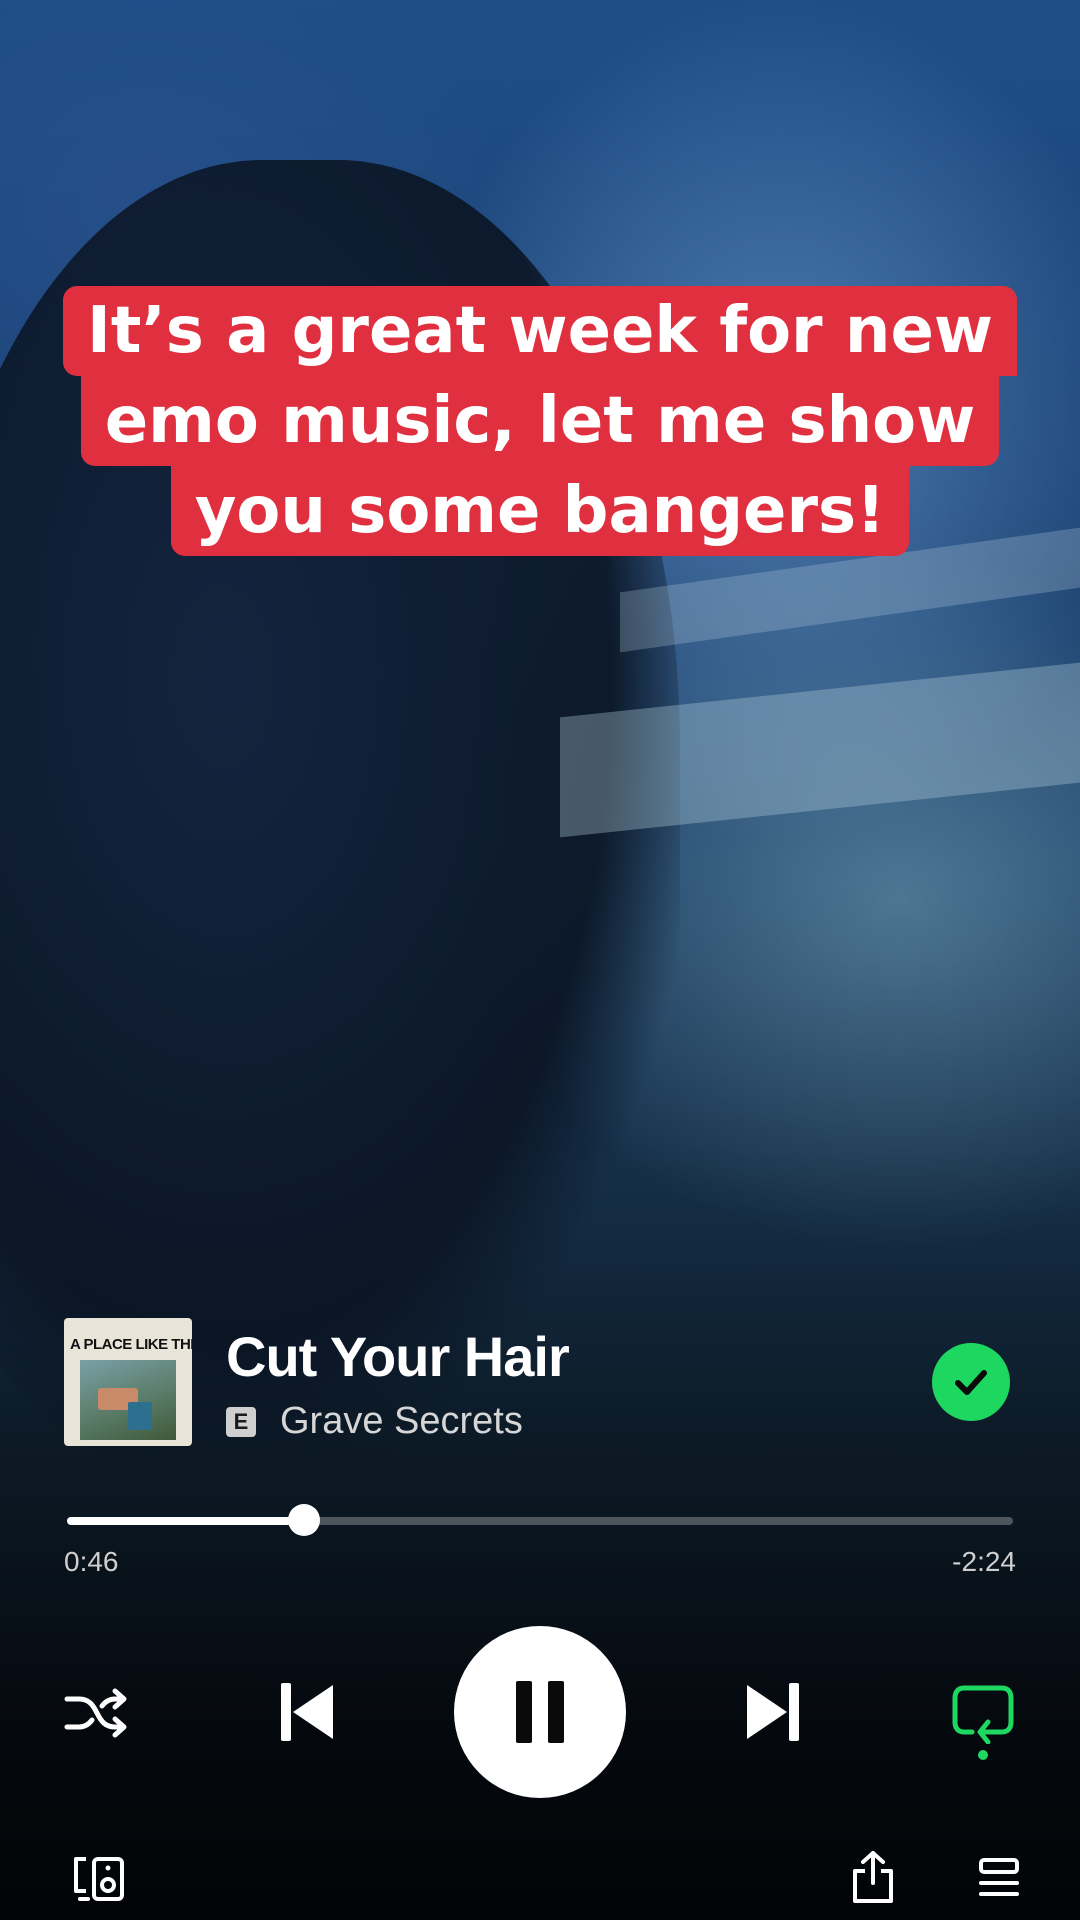 This screenshot has height=1920, width=1080. Describe the element at coordinates (401, 1421) in the screenshot. I see `artist-name: Grave Secrets` at that location.